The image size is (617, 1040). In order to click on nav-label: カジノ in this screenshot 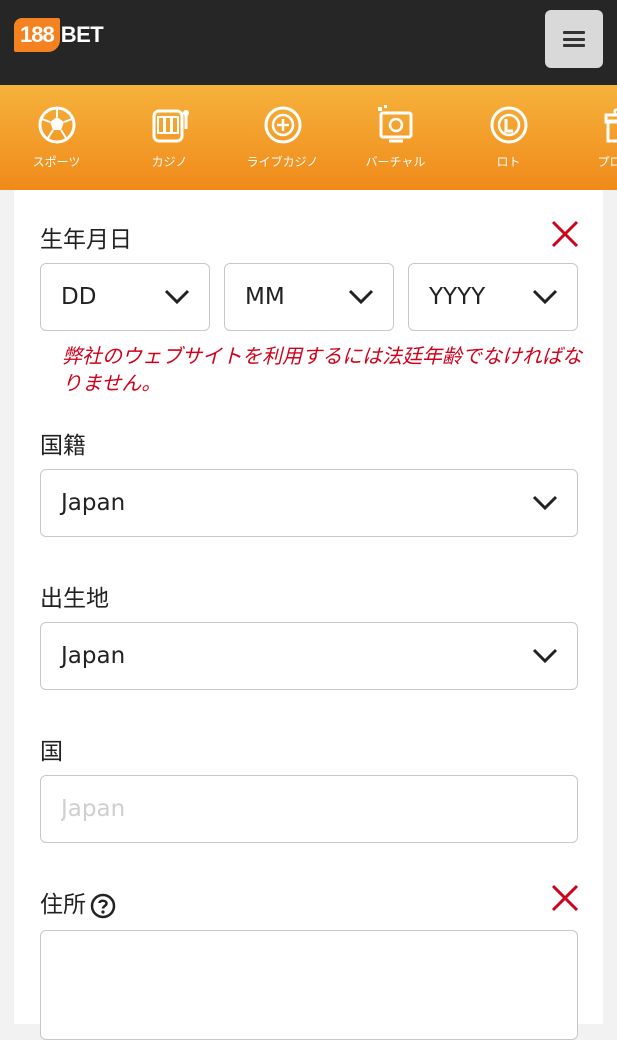, I will do `click(170, 161)`.